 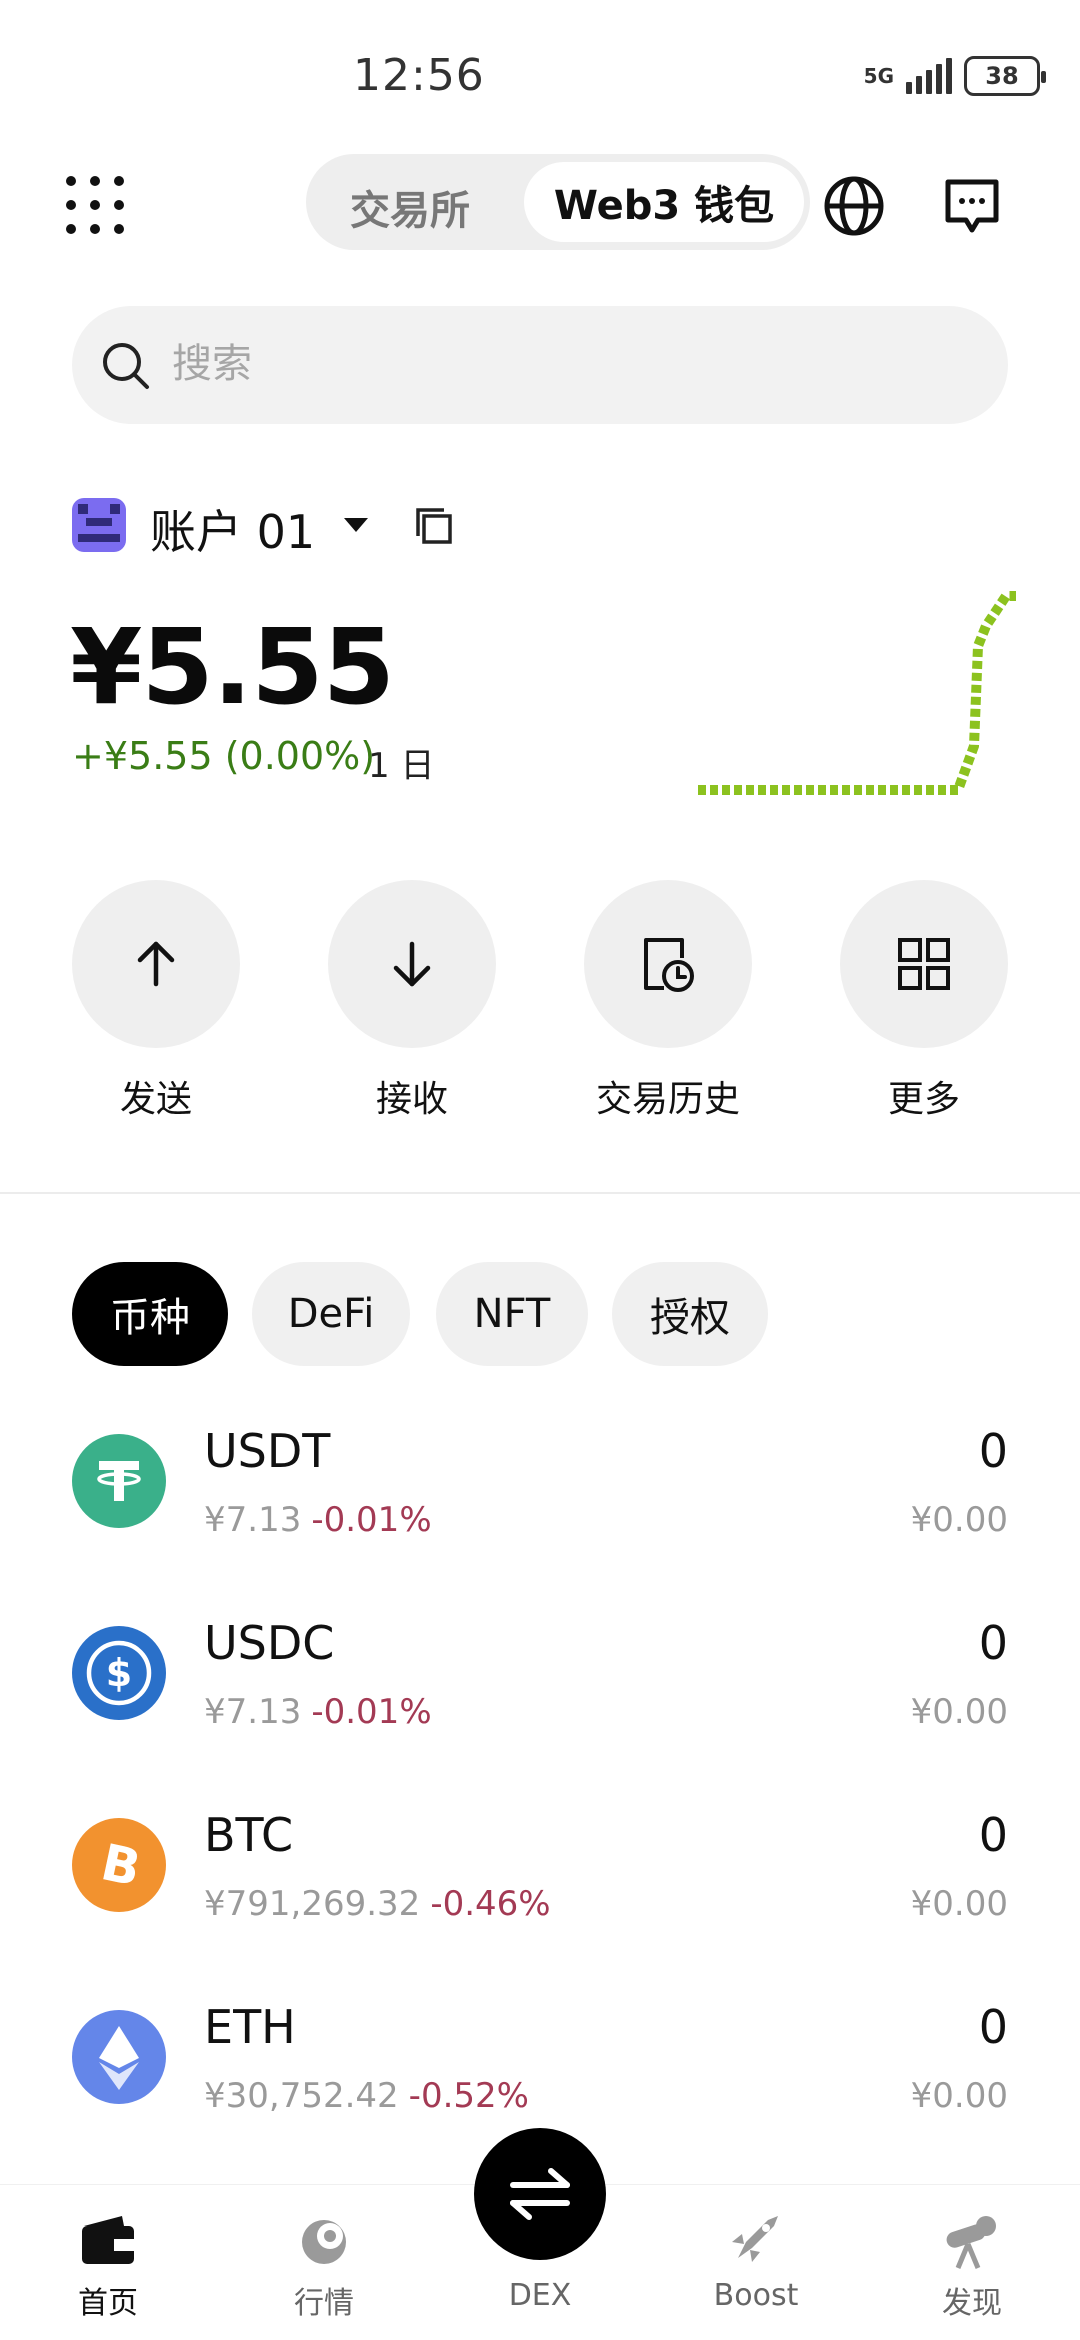 What do you see at coordinates (232, 529) in the screenshot?
I see `account-name: 账户 01` at bounding box center [232, 529].